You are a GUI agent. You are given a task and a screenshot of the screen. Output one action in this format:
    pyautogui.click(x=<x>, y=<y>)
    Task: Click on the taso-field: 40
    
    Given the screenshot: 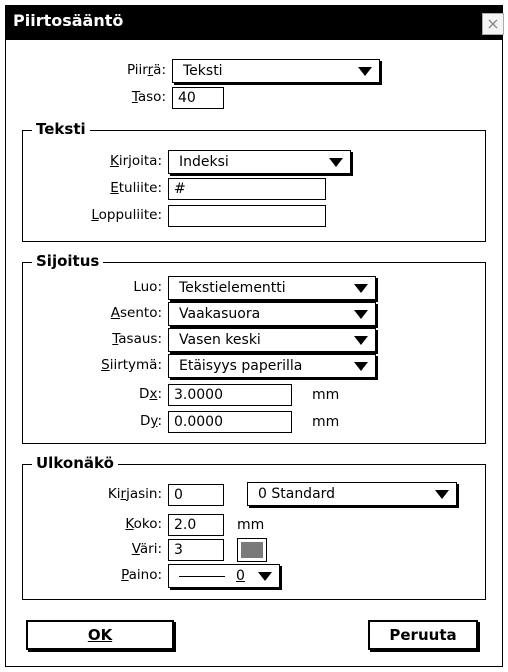 What is the action you would take?
    pyautogui.click(x=198, y=98)
    